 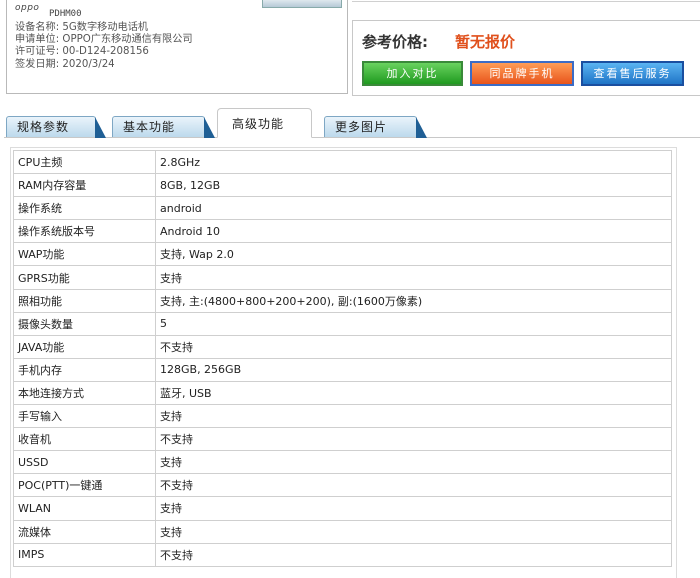 What do you see at coordinates (395, 42) in the screenshot?
I see `price-label: 参考价格:` at bounding box center [395, 42].